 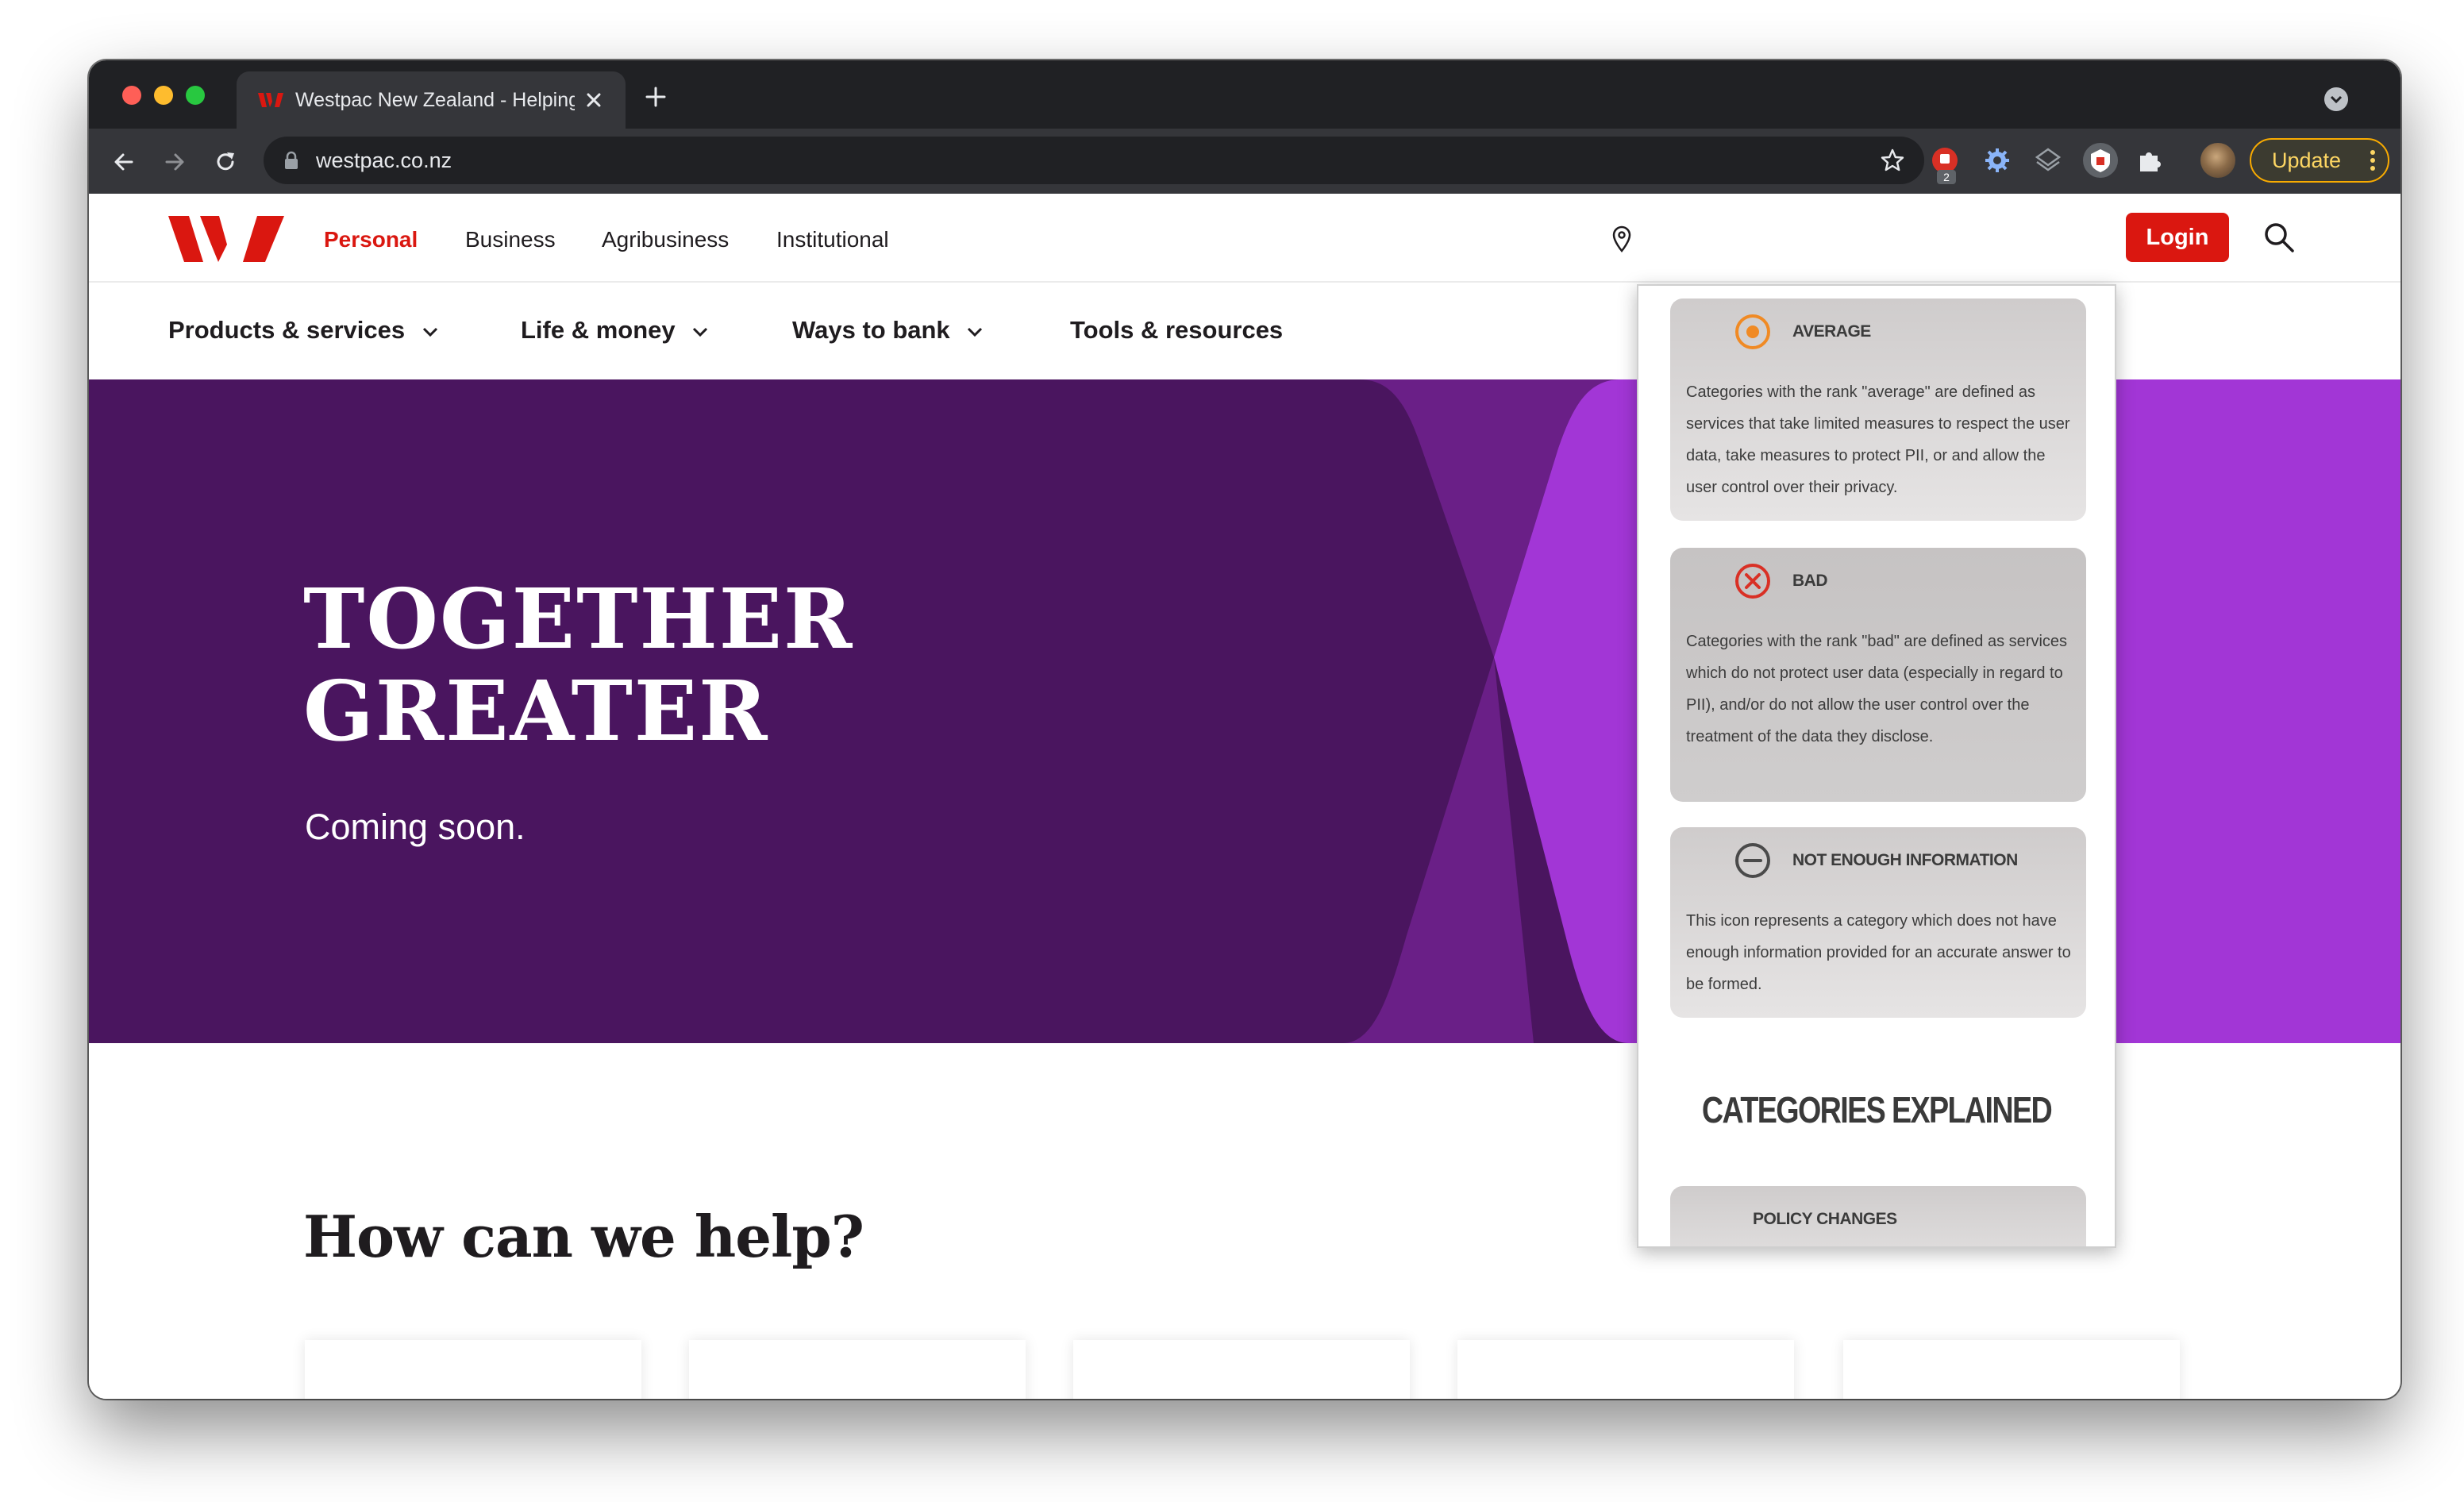 I want to click on tab-close-icon, so click(x=594, y=100).